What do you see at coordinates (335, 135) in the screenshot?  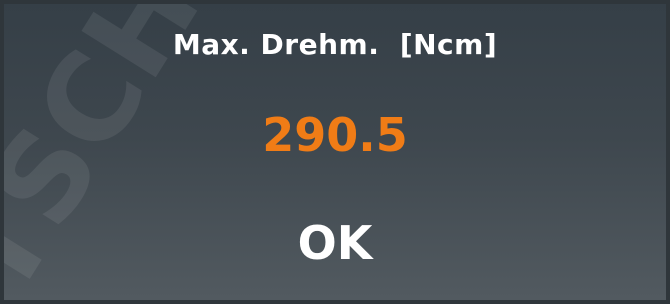 I see `torque-value: 290.5` at bounding box center [335, 135].